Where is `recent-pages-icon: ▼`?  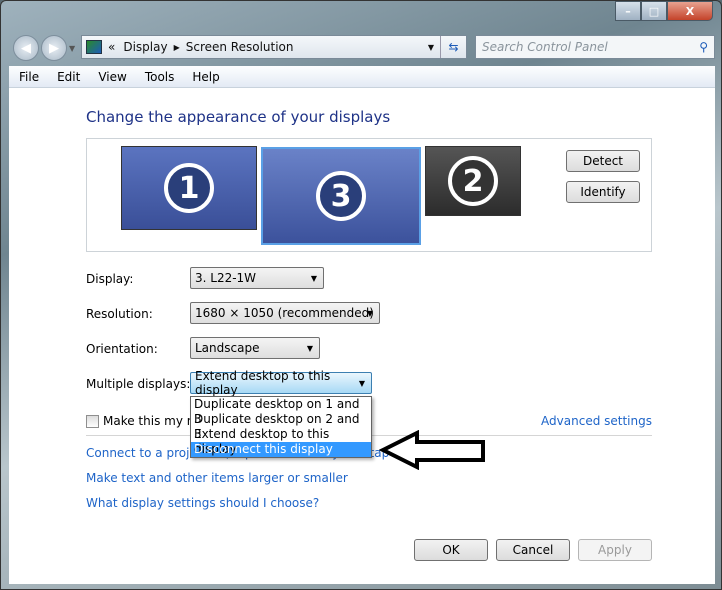
recent-pages-icon: ▼ is located at coordinates (72, 48).